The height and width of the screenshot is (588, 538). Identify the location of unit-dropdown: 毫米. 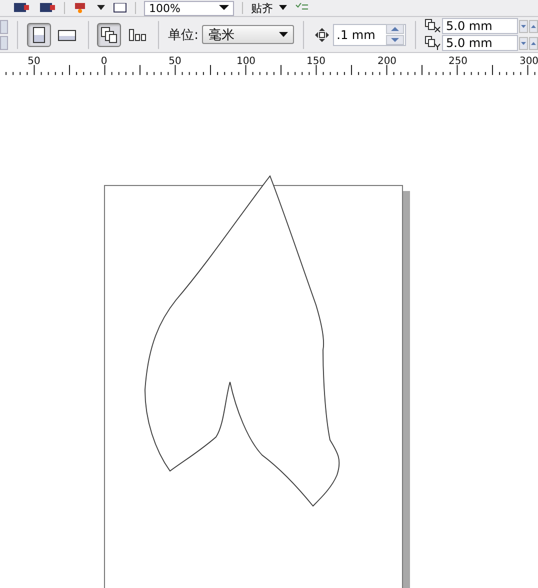
(248, 34).